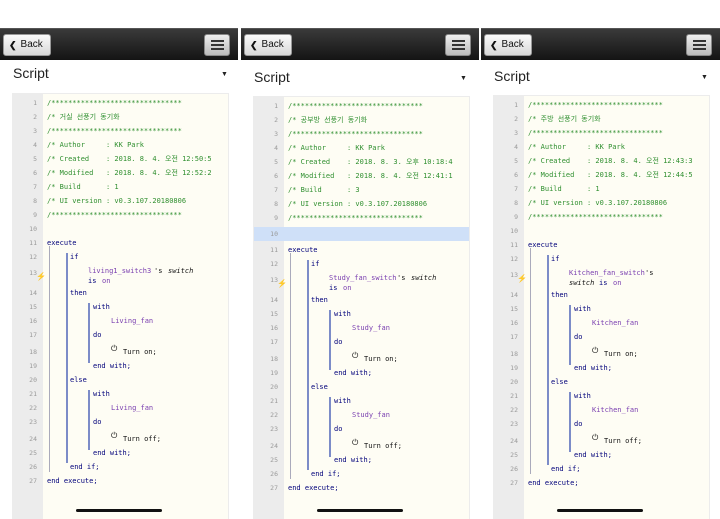  What do you see at coordinates (35, 215) in the screenshot?
I see `line-number: 9` at bounding box center [35, 215].